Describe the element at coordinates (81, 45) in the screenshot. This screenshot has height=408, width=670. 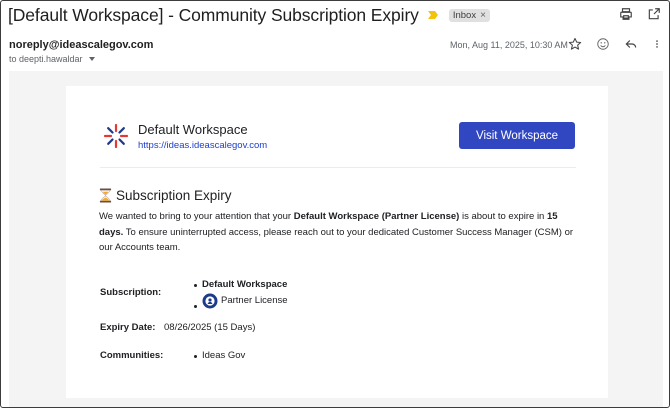
I see `sender-address: noreply@ideascalegov.com` at that location.